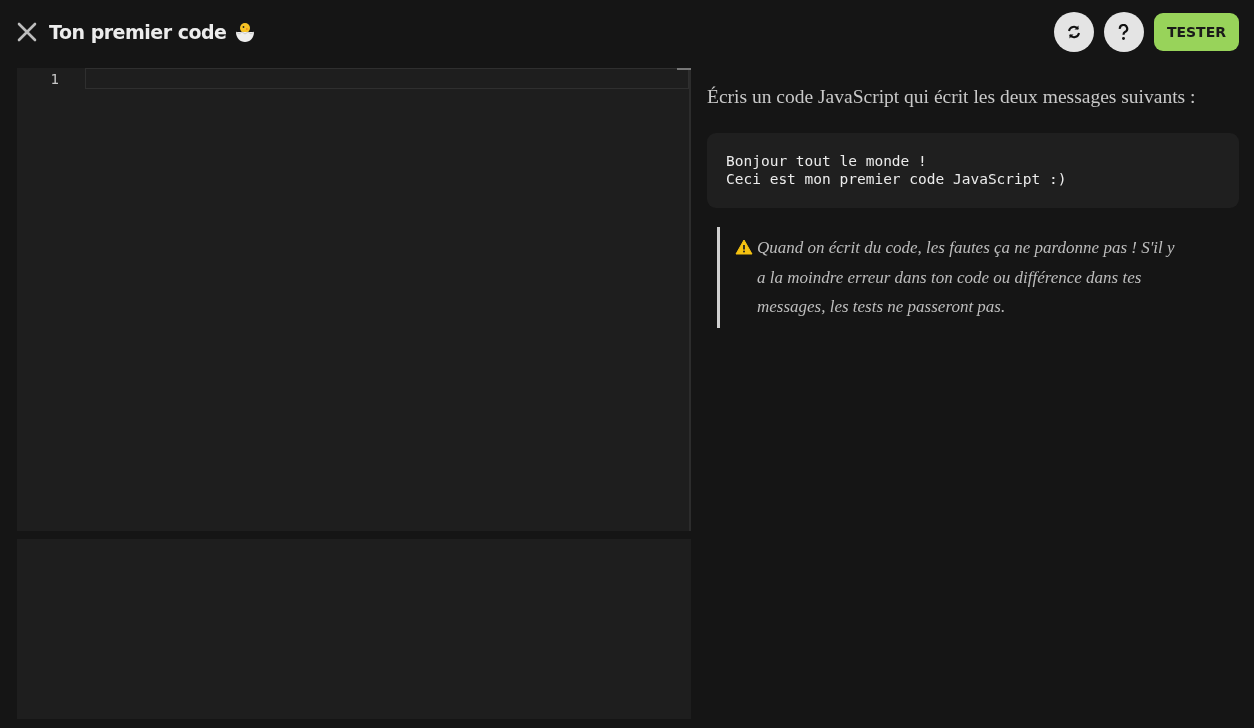  I want to click on page-title: Ton premier code, so click(138, 32).